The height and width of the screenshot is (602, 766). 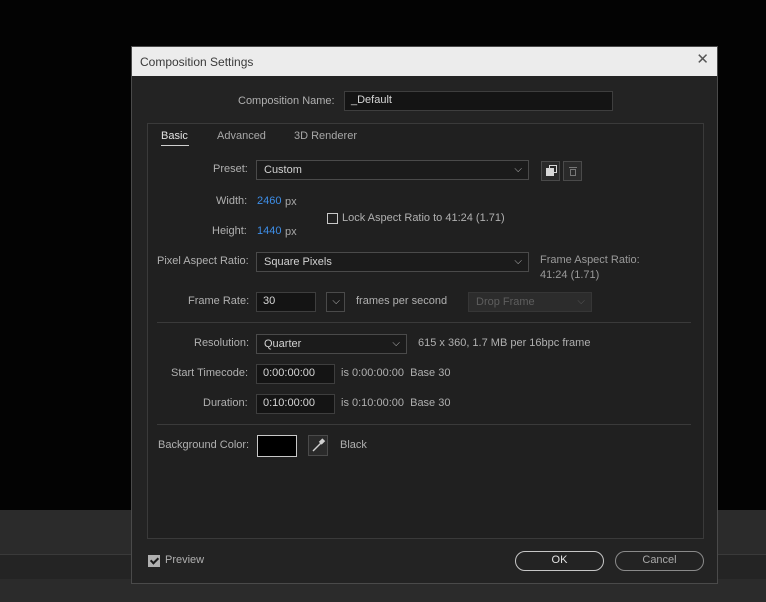 I want to click on close-icon: ✕, so click(x=702, y=60).